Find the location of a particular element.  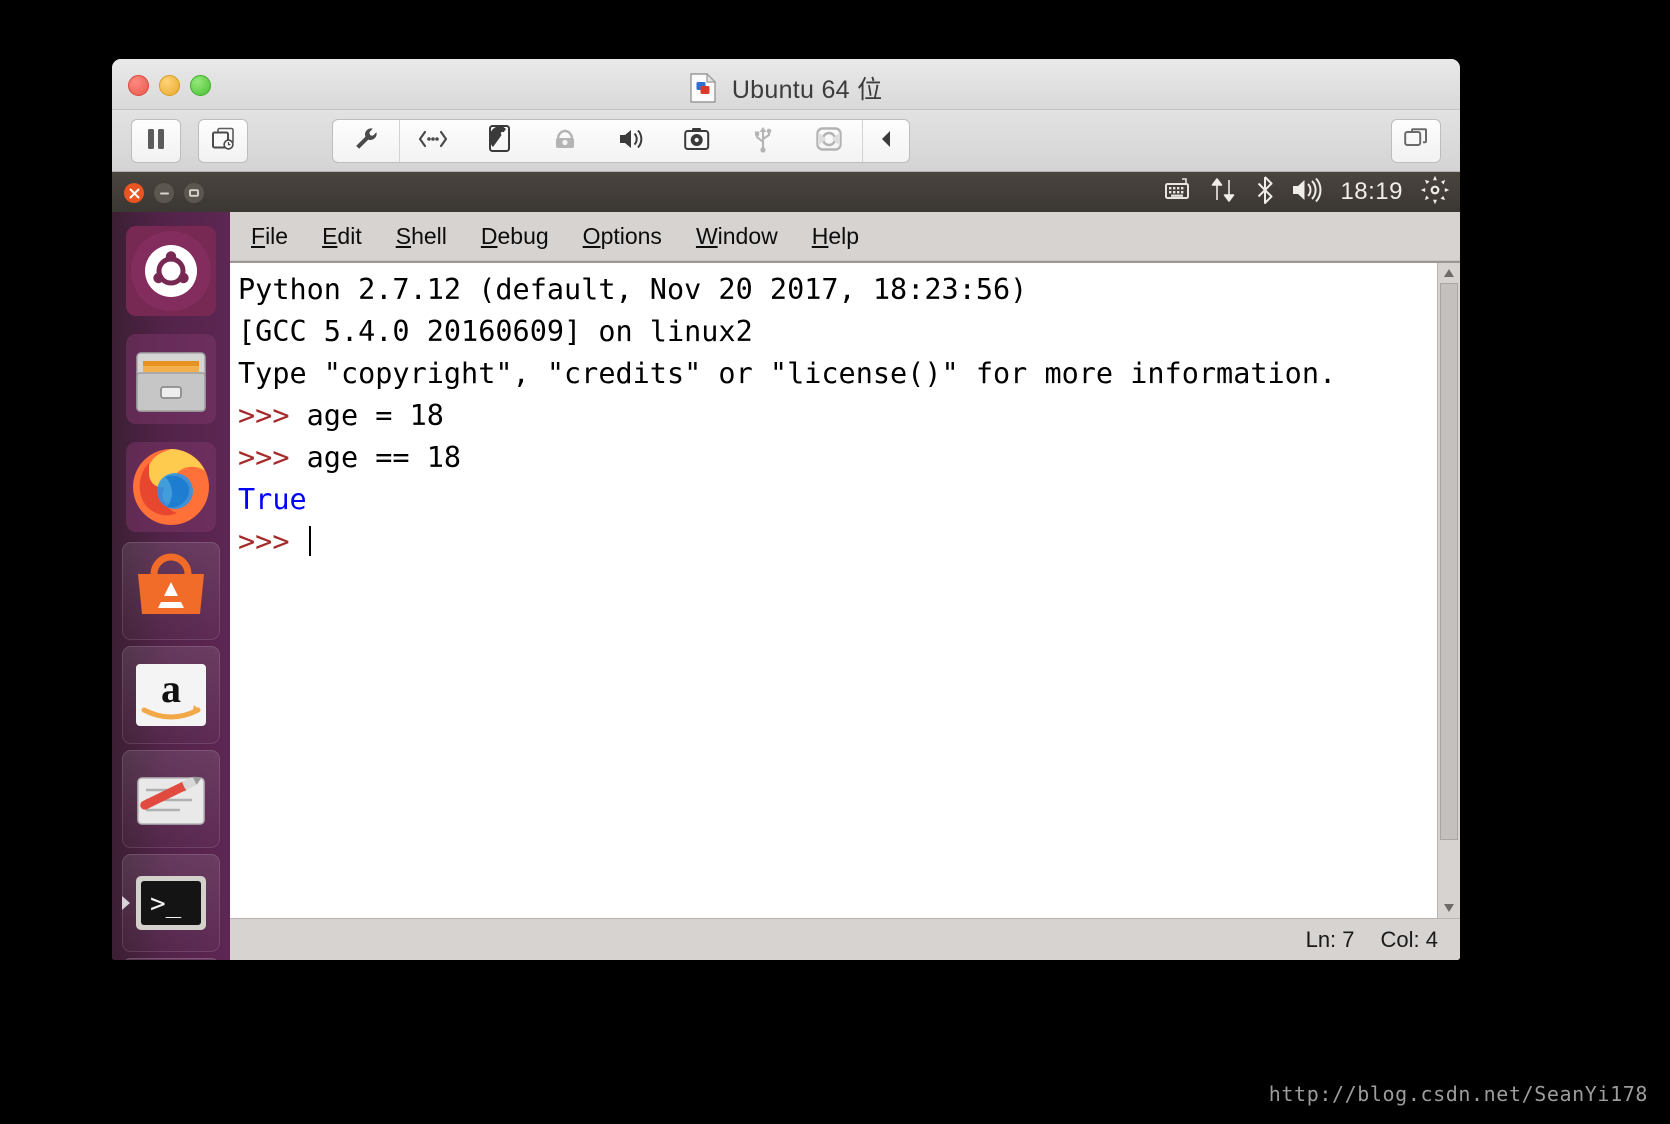

guest-window-minimize-button is located at coordinates (164, 193).